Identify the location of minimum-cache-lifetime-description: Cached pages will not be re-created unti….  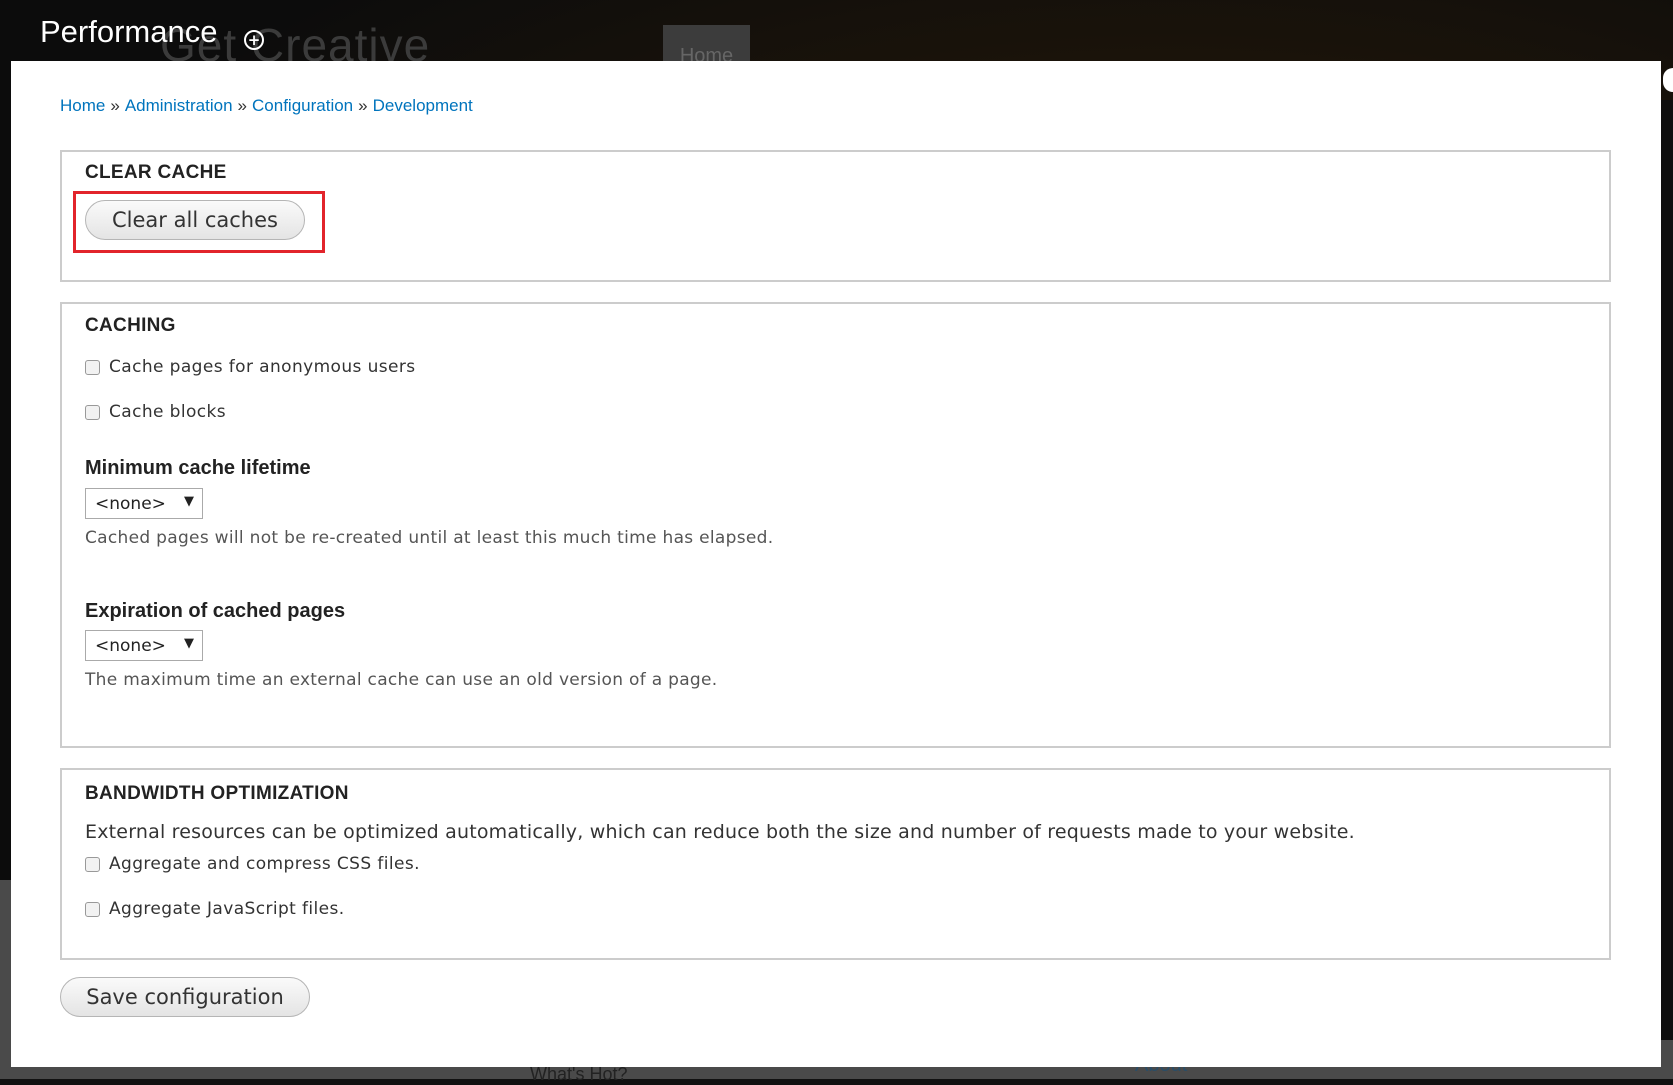
(429, 538).